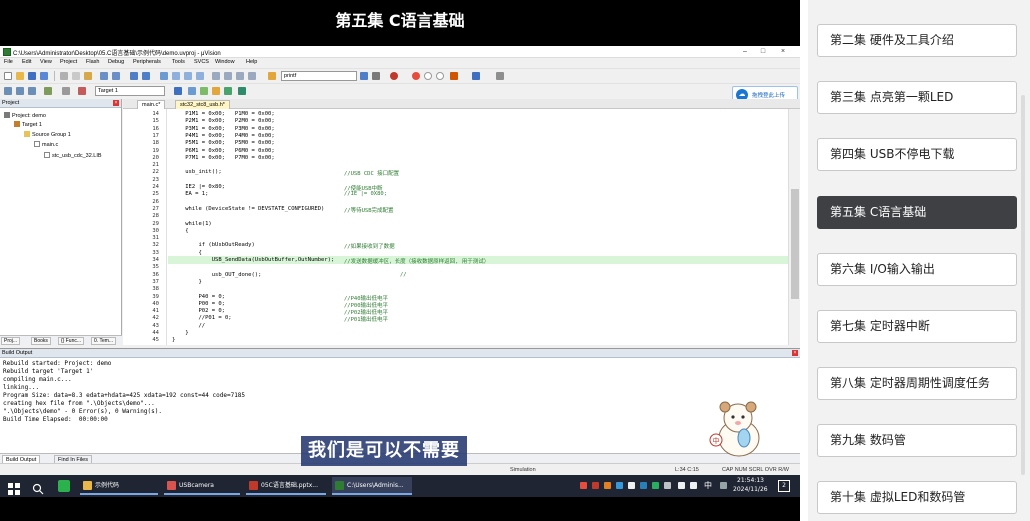 The image size is (1030, 521). Describe the element at coordinates (763, 52) in the screenshot. I see `maximize-icon: □` at that location.